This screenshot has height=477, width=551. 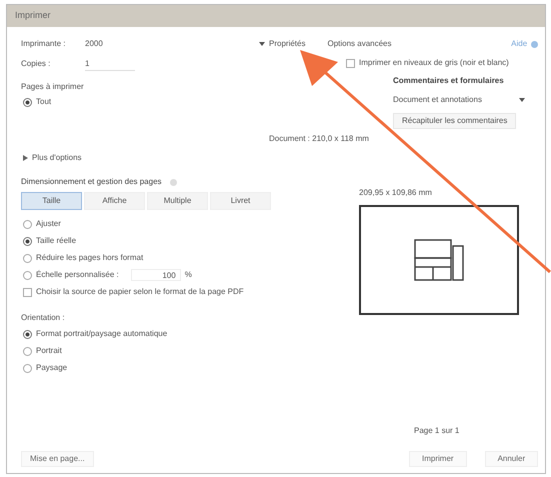 I want to click on sizing-tab: Taille, so click(x=51, y=201).